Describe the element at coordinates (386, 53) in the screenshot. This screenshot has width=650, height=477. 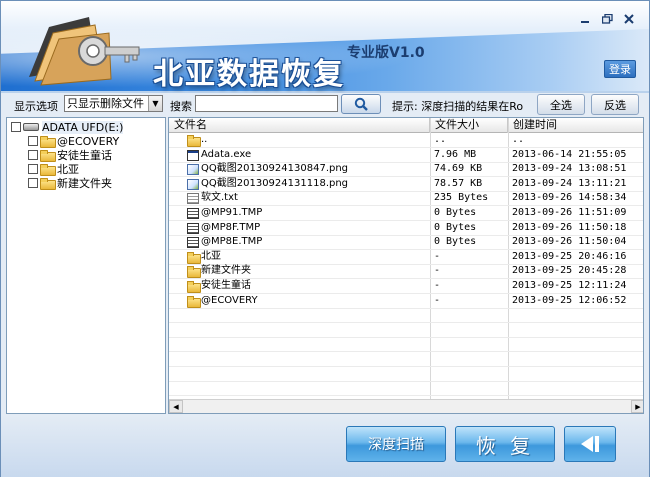
I see `edition-label: 专业版V1.0` at that location.